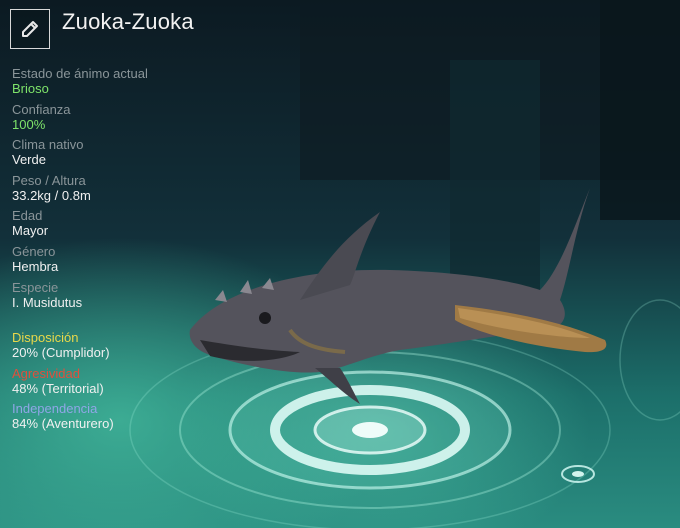 The image size is (680, 528). I want to click on trait-value: 84% (Aventurero), so click(63, 423).